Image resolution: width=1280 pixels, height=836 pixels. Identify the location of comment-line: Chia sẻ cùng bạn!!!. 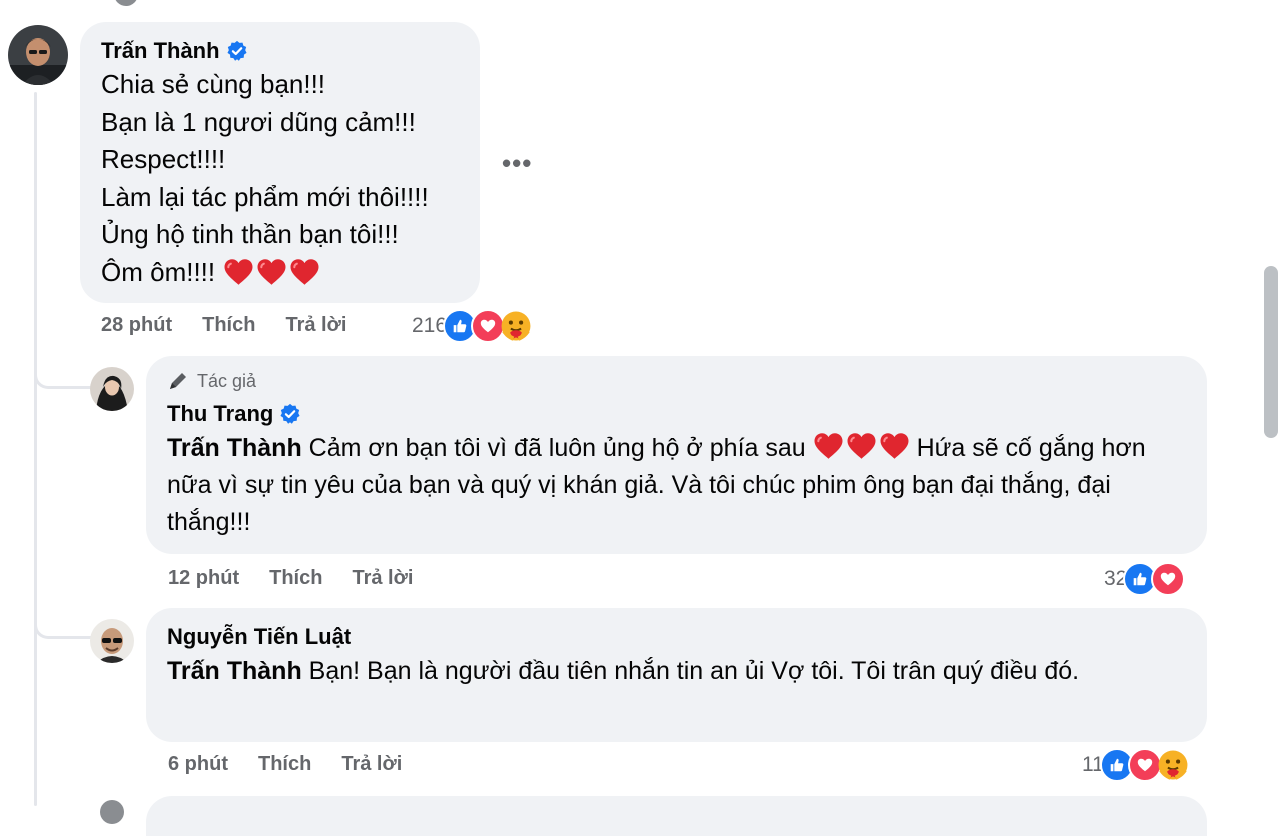
(213, 84).